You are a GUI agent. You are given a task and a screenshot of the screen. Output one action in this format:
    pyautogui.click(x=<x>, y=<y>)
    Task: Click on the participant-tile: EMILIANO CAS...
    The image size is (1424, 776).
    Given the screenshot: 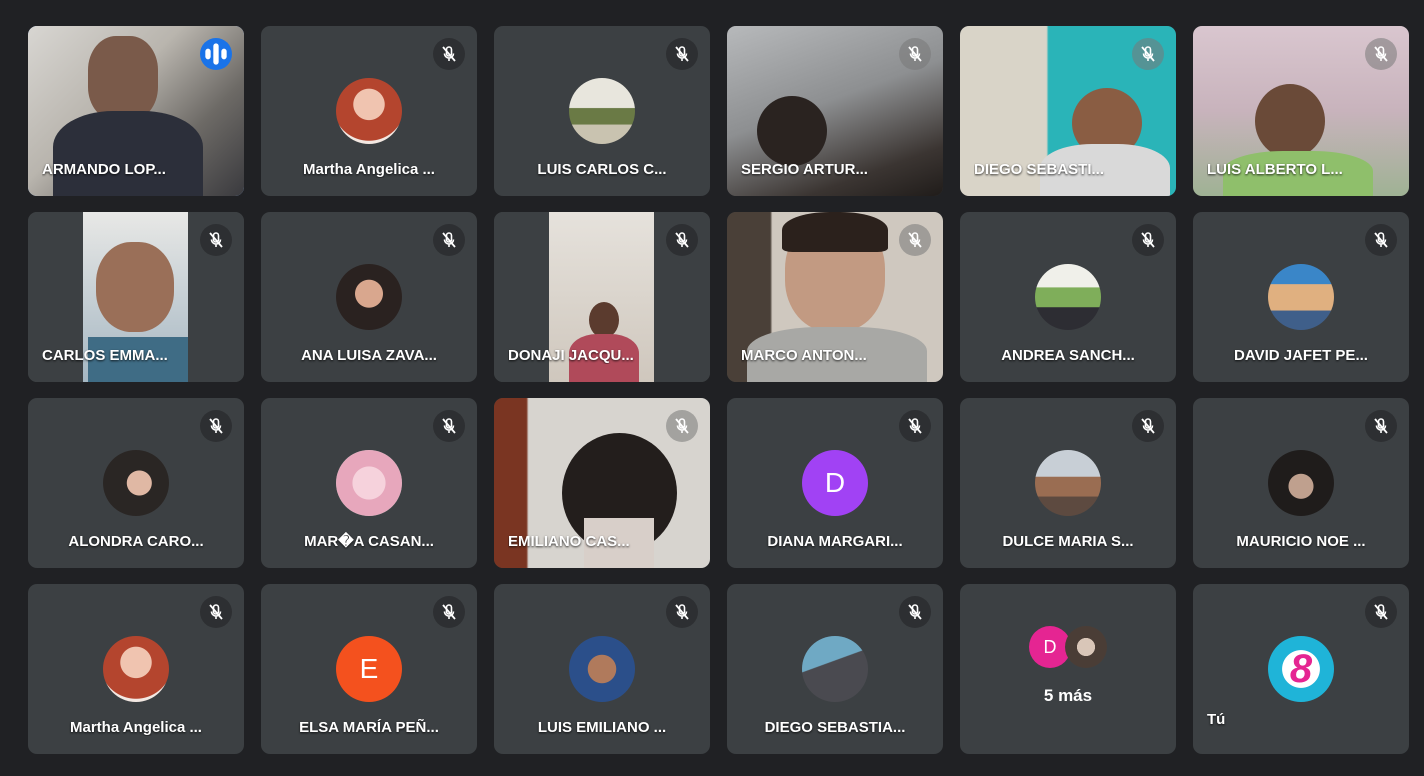 What is the action you would take?
    pyautogui.click(x=602, y=483)
    